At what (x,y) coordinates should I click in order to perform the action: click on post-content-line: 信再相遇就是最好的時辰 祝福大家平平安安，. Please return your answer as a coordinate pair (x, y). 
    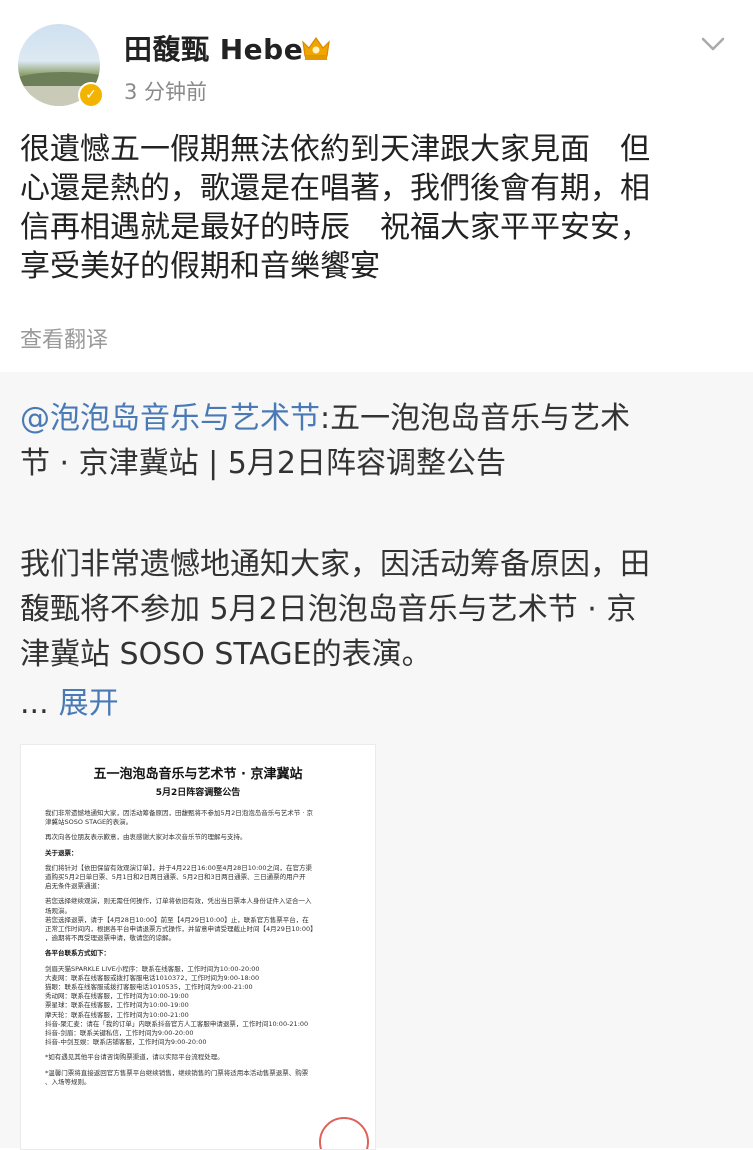
    Looking at the image, I should click on (335, 227).